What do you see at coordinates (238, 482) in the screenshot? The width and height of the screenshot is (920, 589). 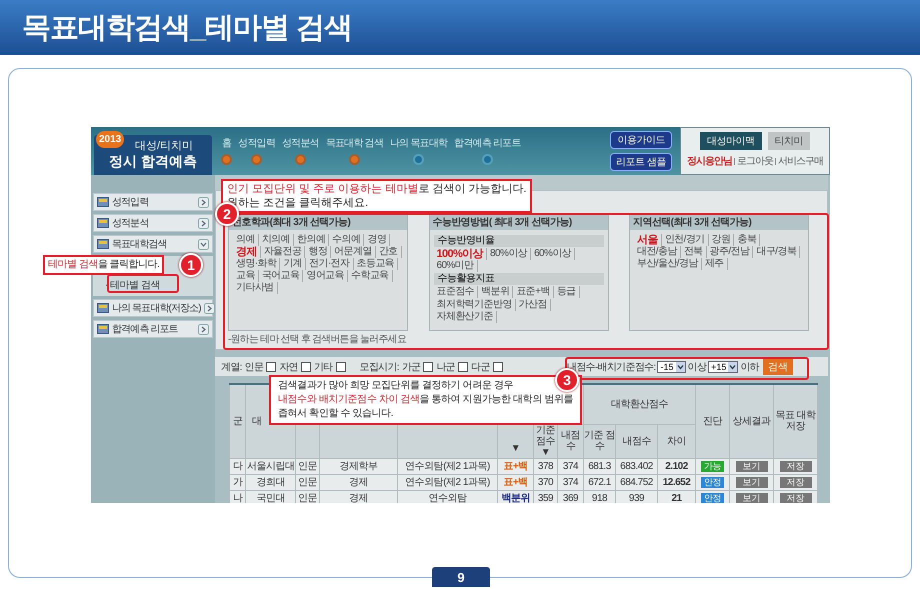 I see `table-cell: 가` at bounding box center [238, 482].